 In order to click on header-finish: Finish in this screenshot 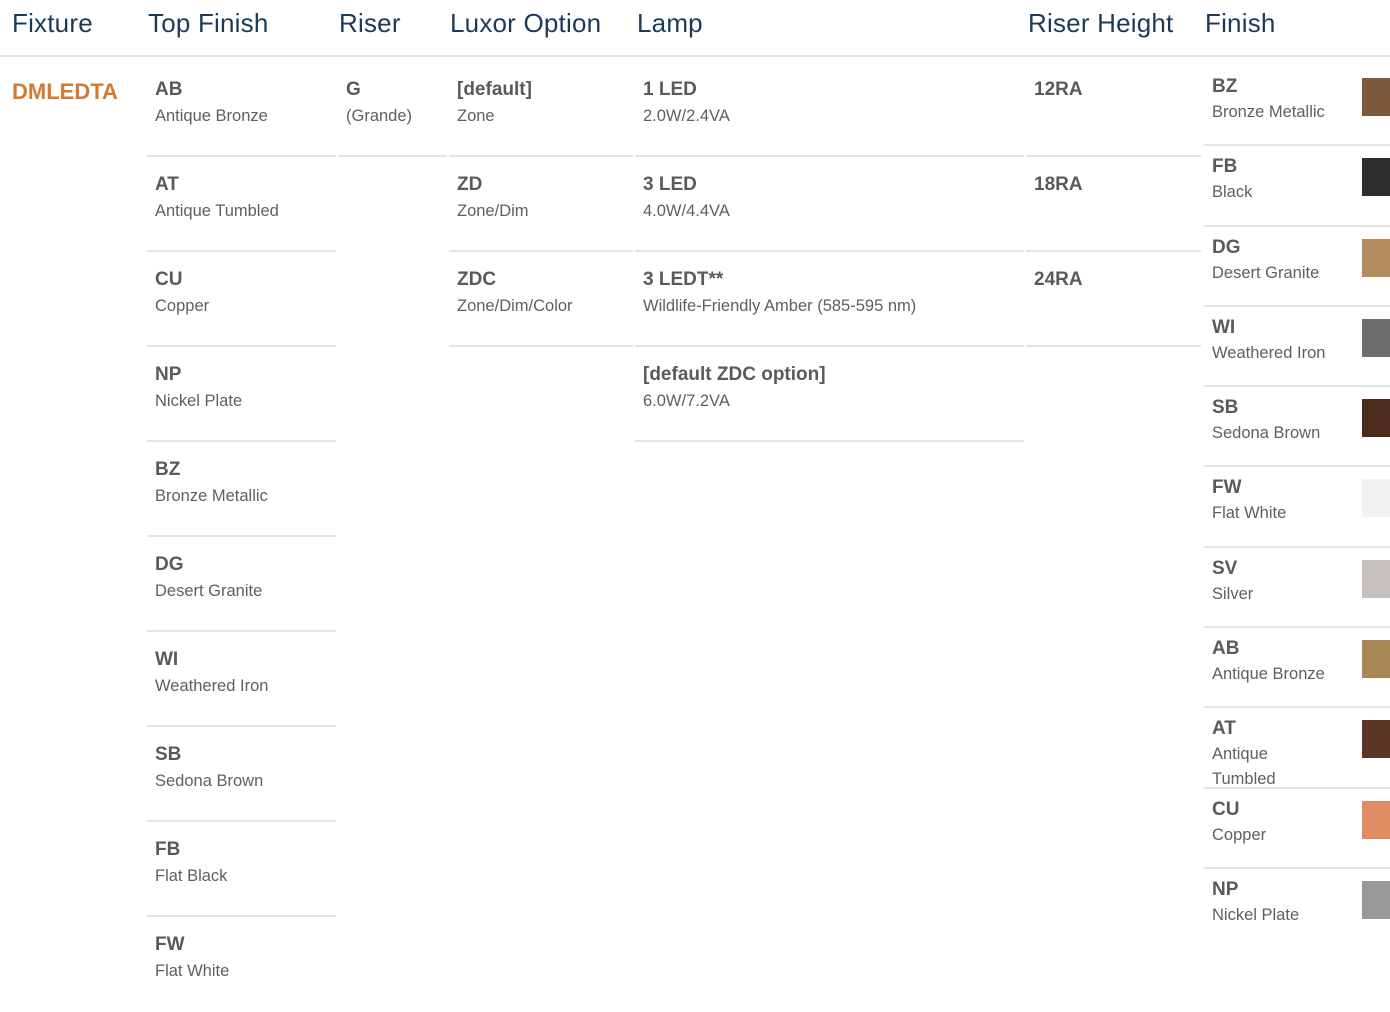, I will do `click(1240, 23)`.